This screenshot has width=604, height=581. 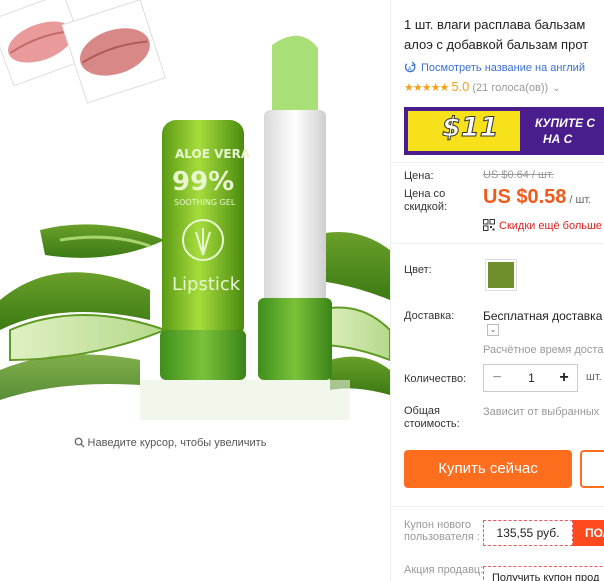 I want to click on magnifier-icon, so click(x=79, y=442).